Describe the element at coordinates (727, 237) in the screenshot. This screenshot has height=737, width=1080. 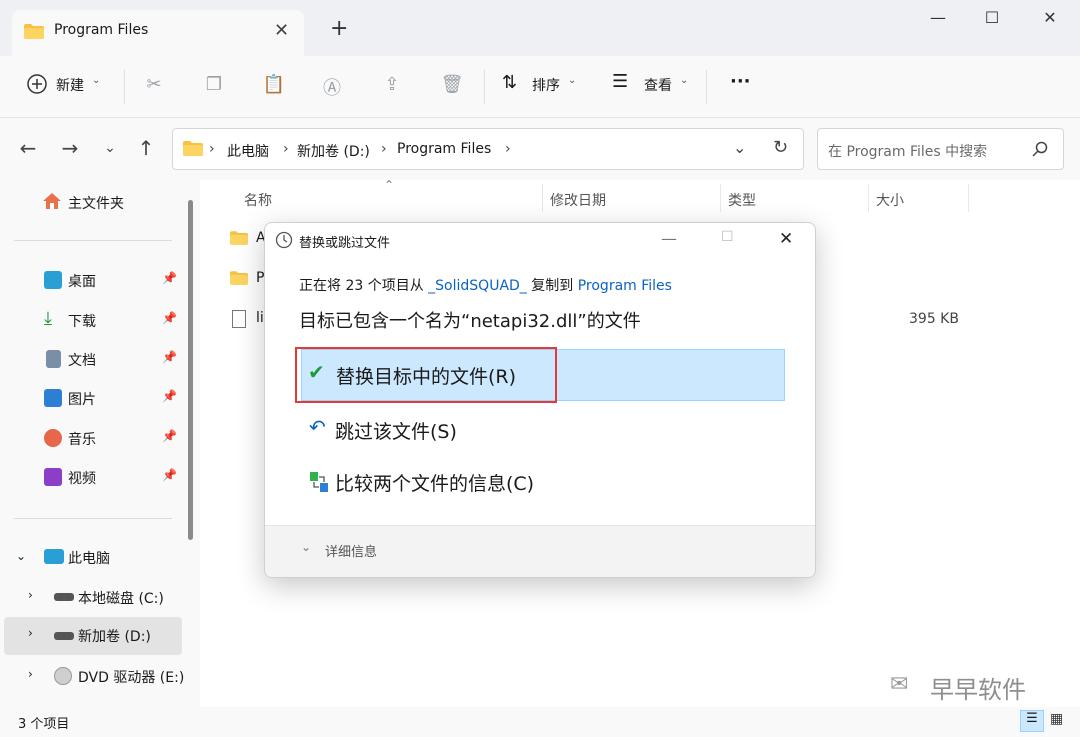
I see `dialog-maximize-button: ☐` at that location.